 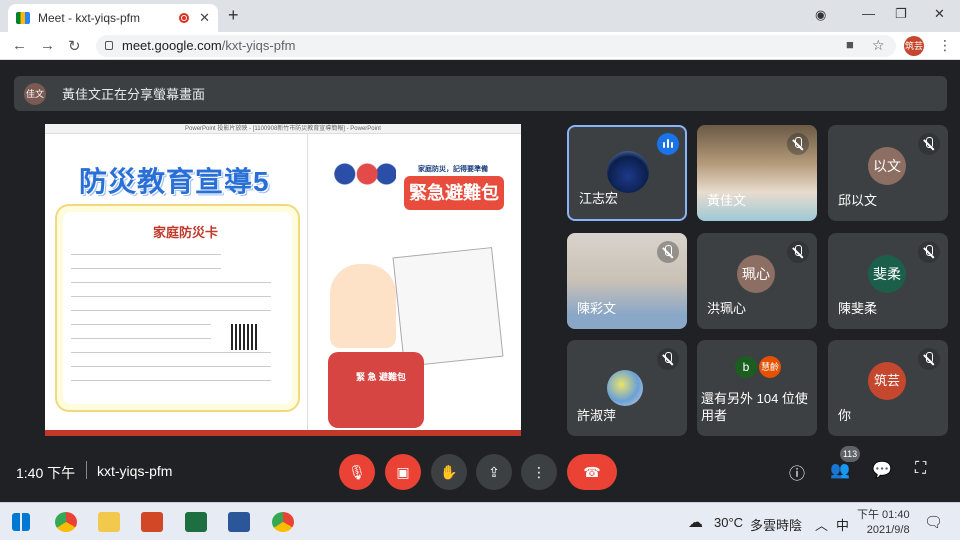 I want to click on participant-tile: 以文 邱以文, so click(x=888, y=173).